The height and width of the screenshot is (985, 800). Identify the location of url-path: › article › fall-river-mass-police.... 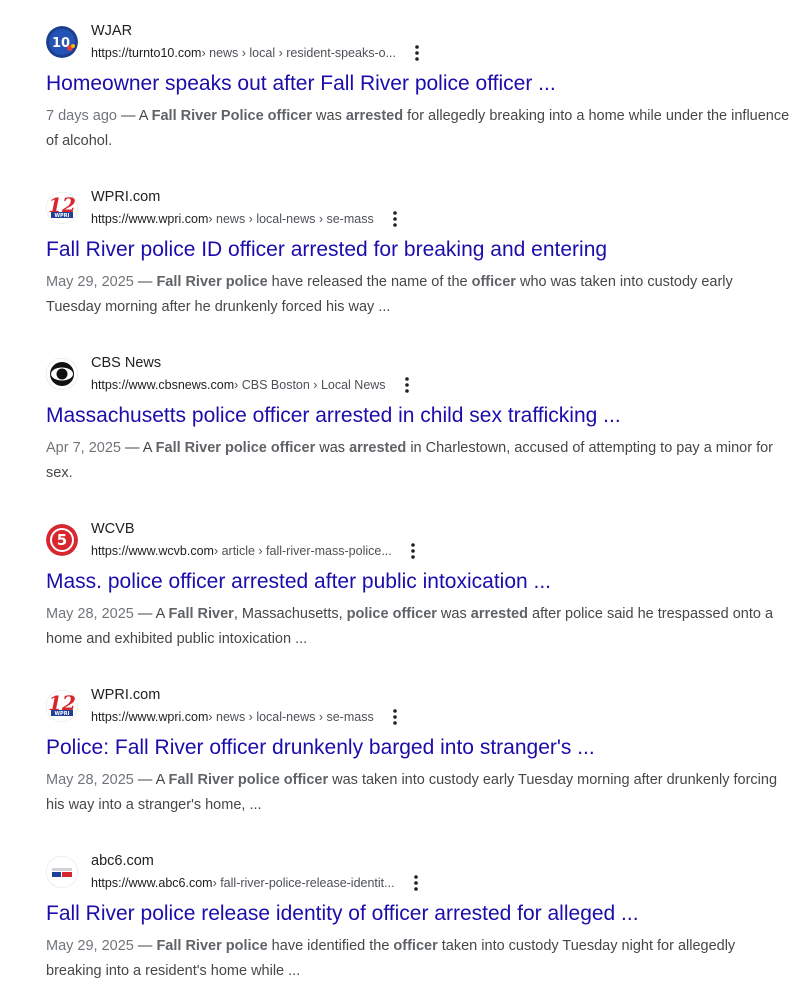
(302, 551).